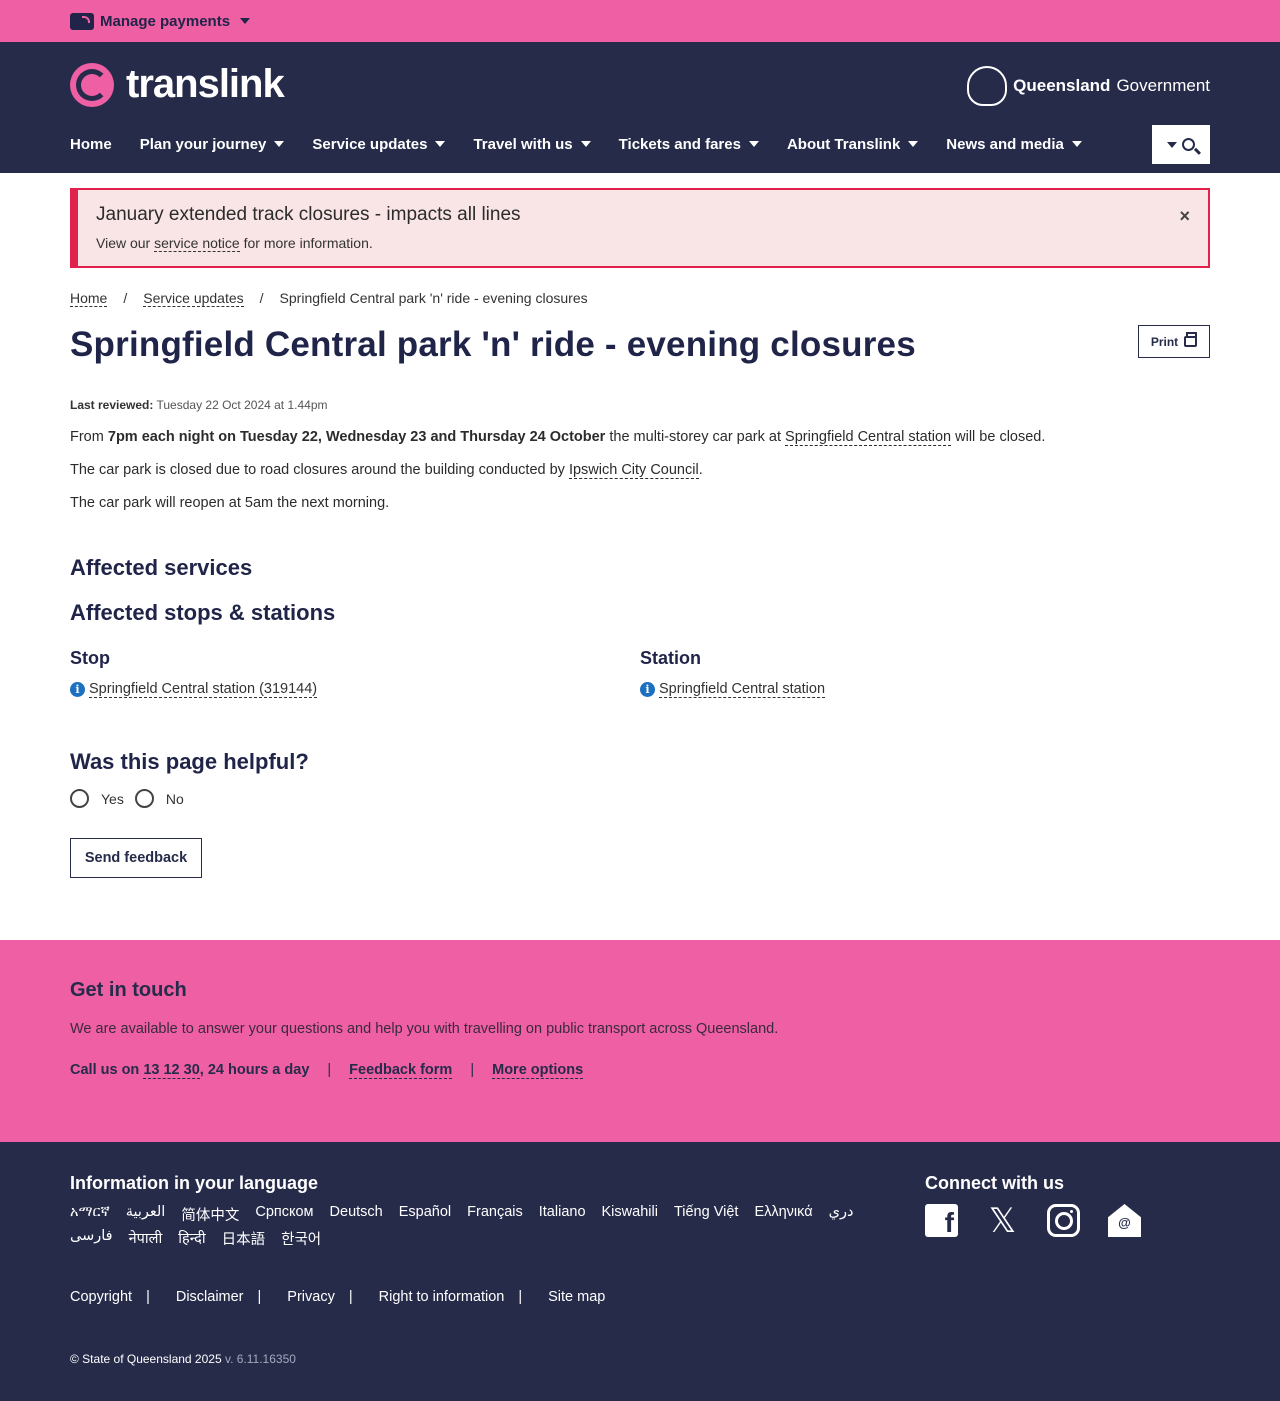 This screenshot has height=1401, width=1280. What do you see at coordinates (284, 1214) in the screenshot?
I see `language-link: Српском` at bounding box center [284, 1214].